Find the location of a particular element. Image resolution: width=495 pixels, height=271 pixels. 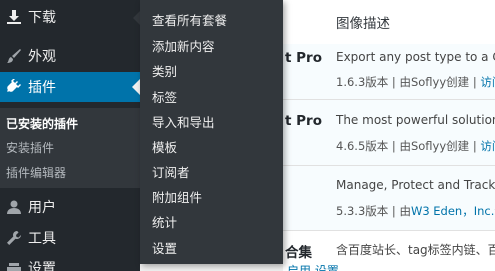

menu-users: 用户 is located at coordinates (70, 207).